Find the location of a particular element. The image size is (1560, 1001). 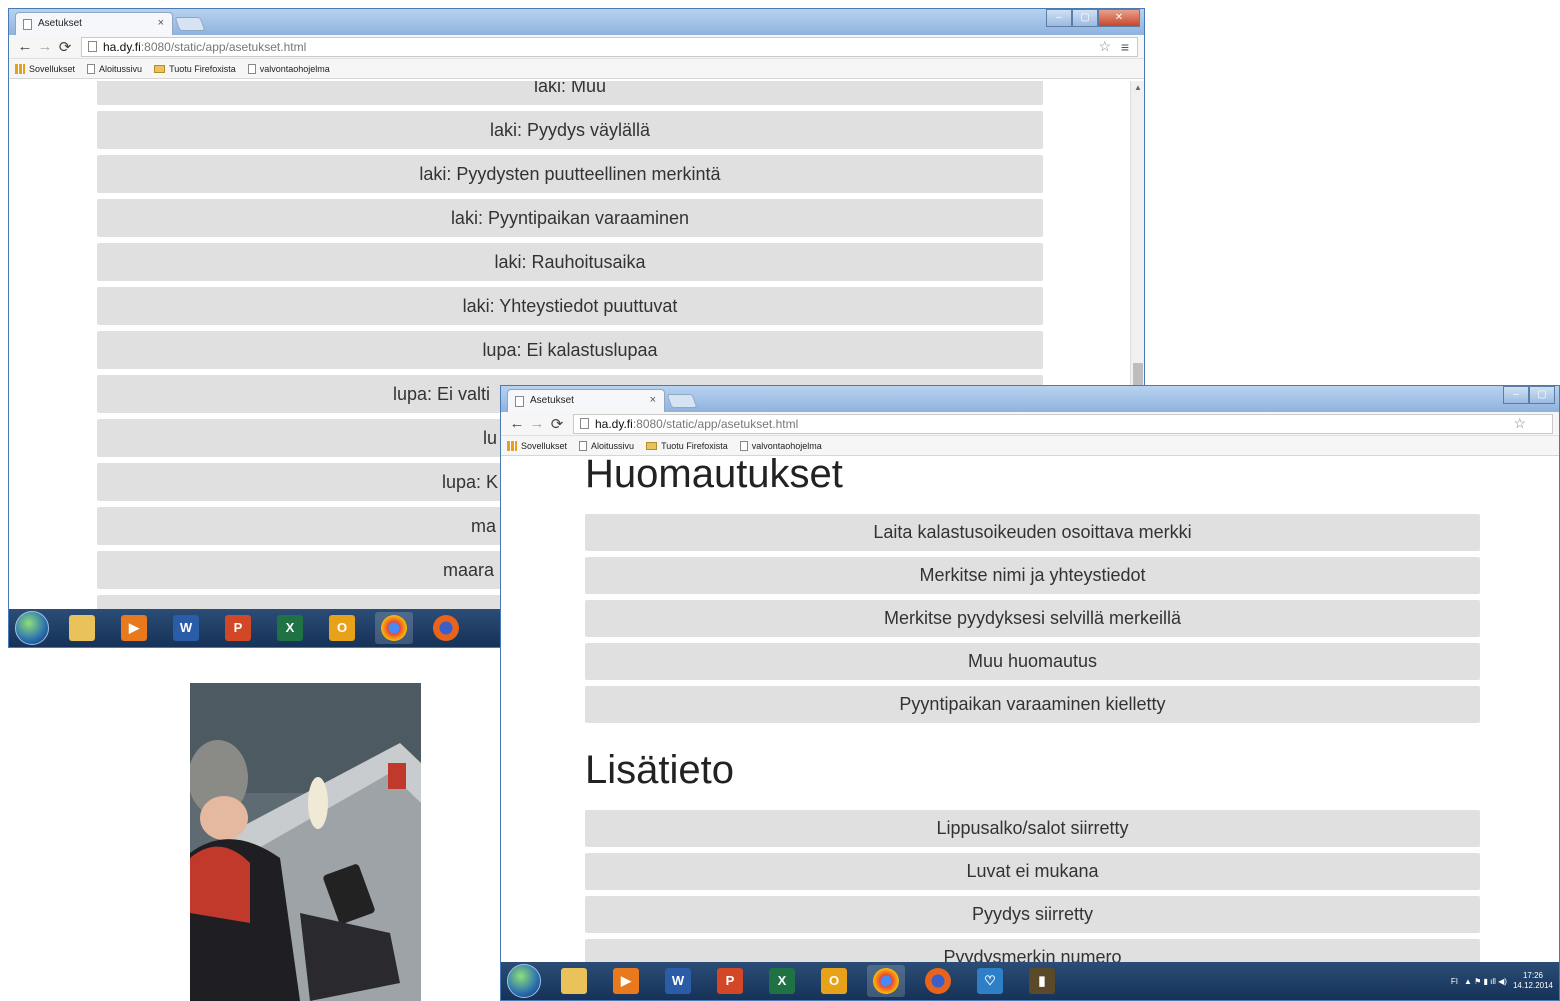

word-icon: W is located at coordinates (678, 981).